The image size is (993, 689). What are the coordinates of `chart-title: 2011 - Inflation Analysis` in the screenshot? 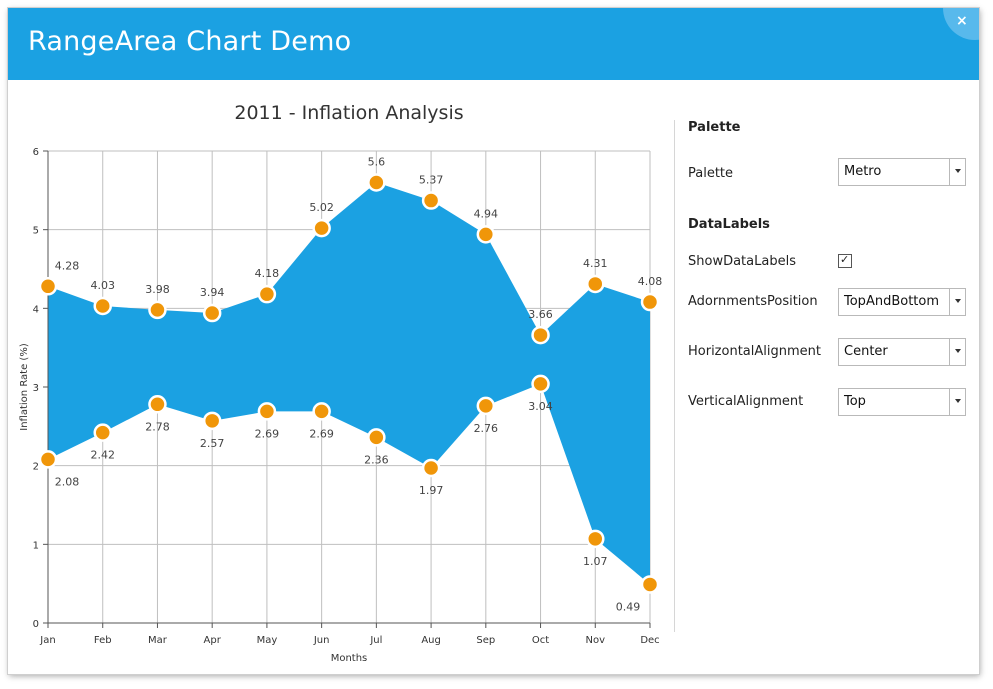 It's located at (348, 113).